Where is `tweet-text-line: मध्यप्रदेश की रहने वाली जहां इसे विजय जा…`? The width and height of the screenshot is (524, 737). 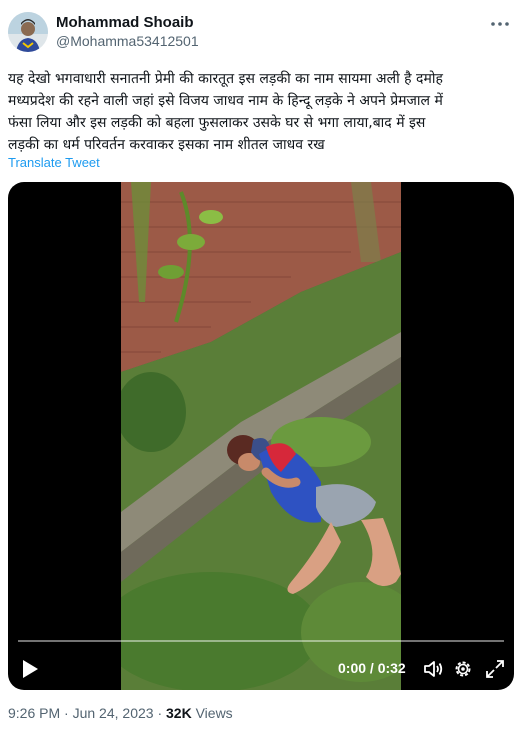
tweet-text-line: मध्यप्रदेश की रहने वाली जहां इसे विजय जा… is located at coordinates (225, 101).